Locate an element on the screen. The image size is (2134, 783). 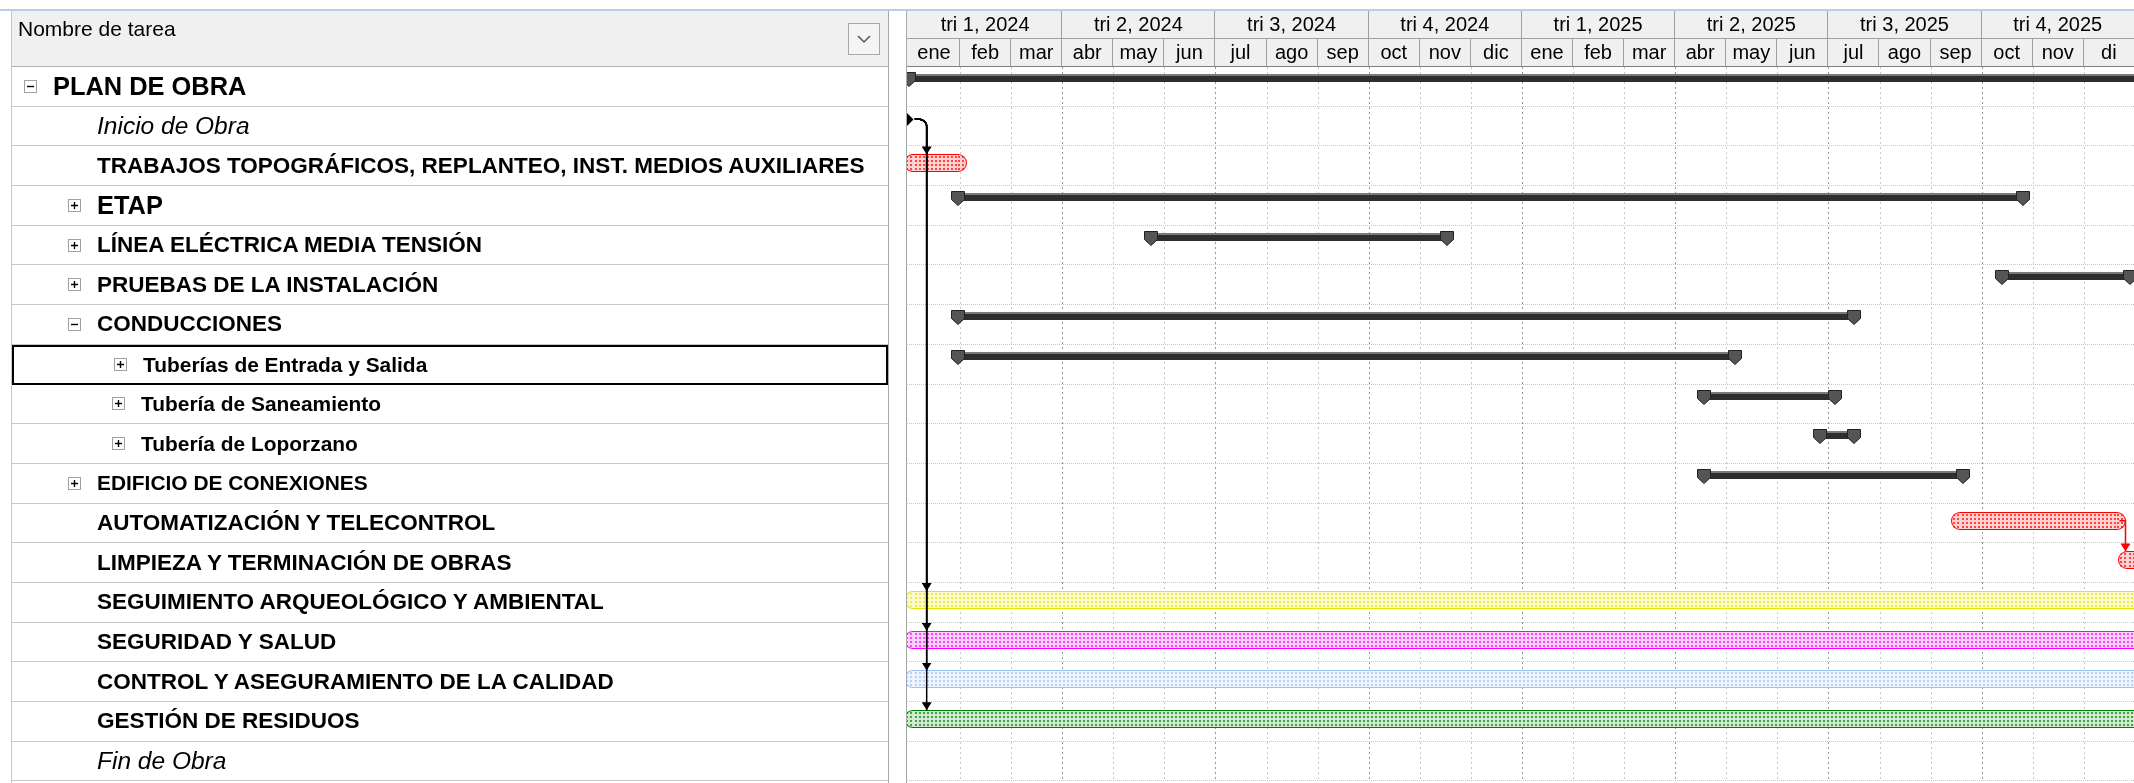
task-row: LIMPIEZA Y TERMINACIÓN DE OBRAS is located at coordinates (450, 563).